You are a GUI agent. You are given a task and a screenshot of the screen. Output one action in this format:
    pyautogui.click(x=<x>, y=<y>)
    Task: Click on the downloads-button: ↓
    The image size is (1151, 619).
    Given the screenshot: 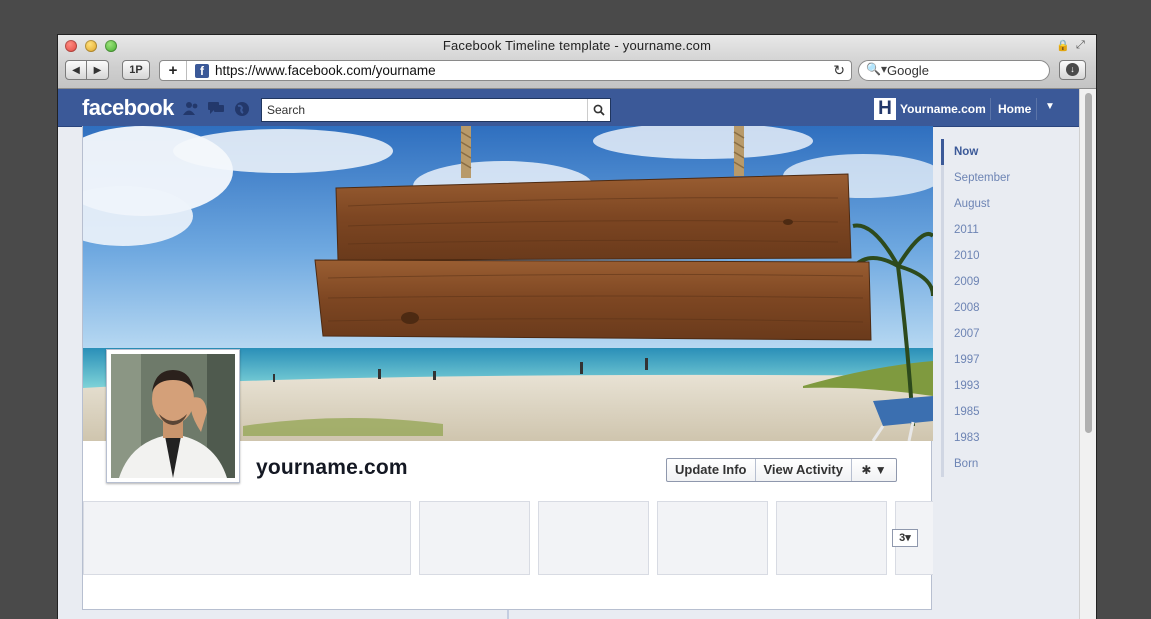 What is the action you would take?
    pyautogui.click(x=1072, y=70)
    